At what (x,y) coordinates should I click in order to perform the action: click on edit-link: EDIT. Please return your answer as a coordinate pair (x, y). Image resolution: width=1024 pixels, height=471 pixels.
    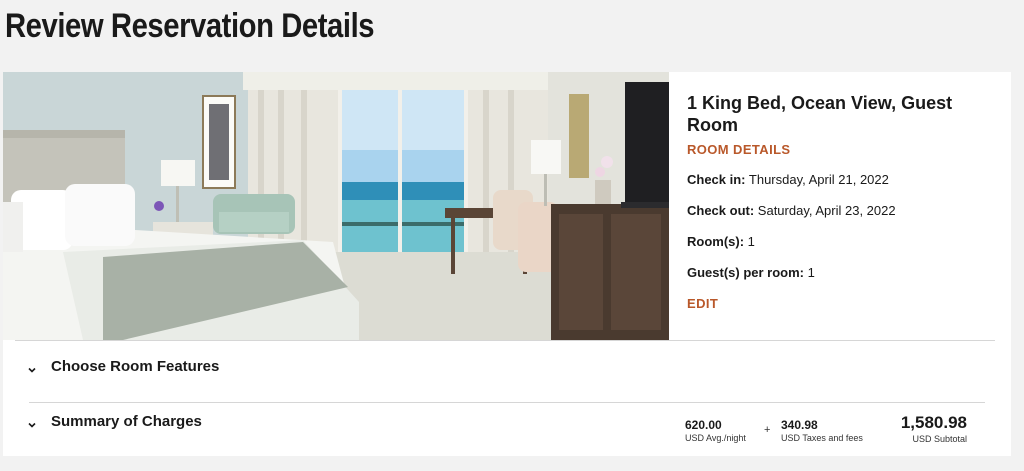
    Looking at the image, I should click on (702, 303).